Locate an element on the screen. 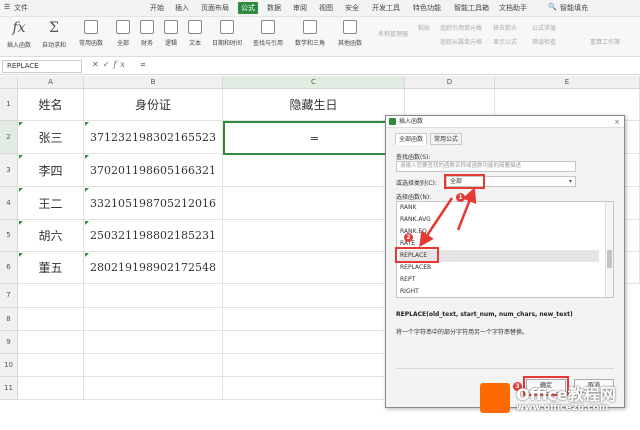 Image resolution: width=640 pixels, height=430 pixels. watermark-url: www.office26.com is located at coordinates (562, 408).